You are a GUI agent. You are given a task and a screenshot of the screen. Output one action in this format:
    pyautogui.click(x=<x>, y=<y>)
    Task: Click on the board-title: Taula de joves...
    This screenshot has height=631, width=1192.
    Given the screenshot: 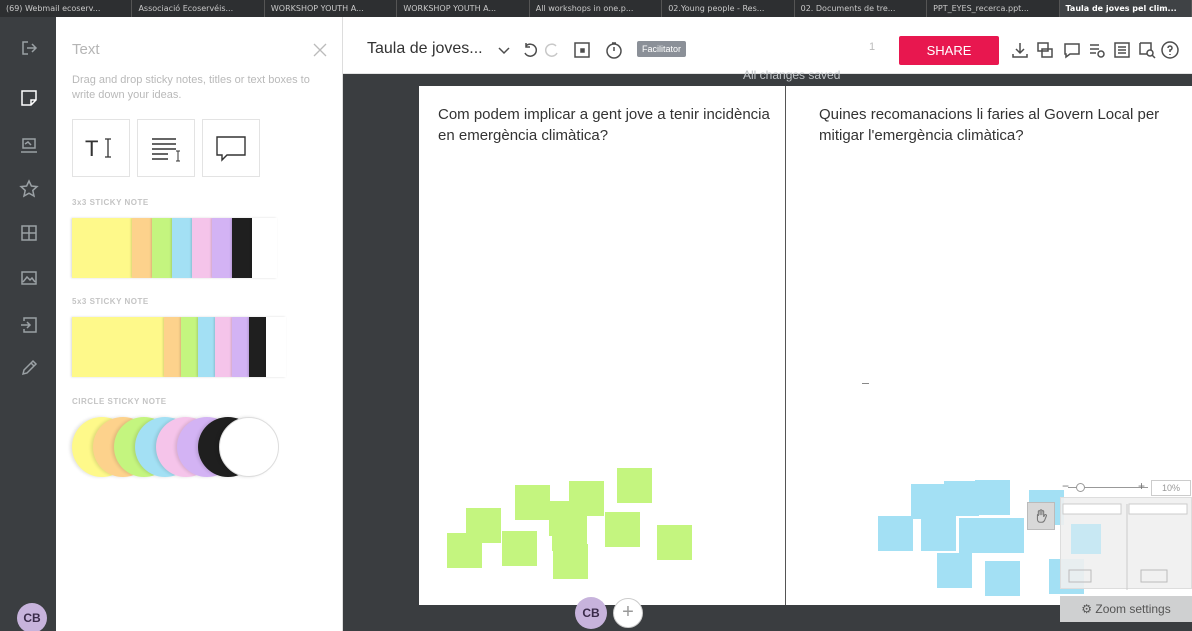 What is the action you would take?
    pyautogui.click(x=425, y=49)
    